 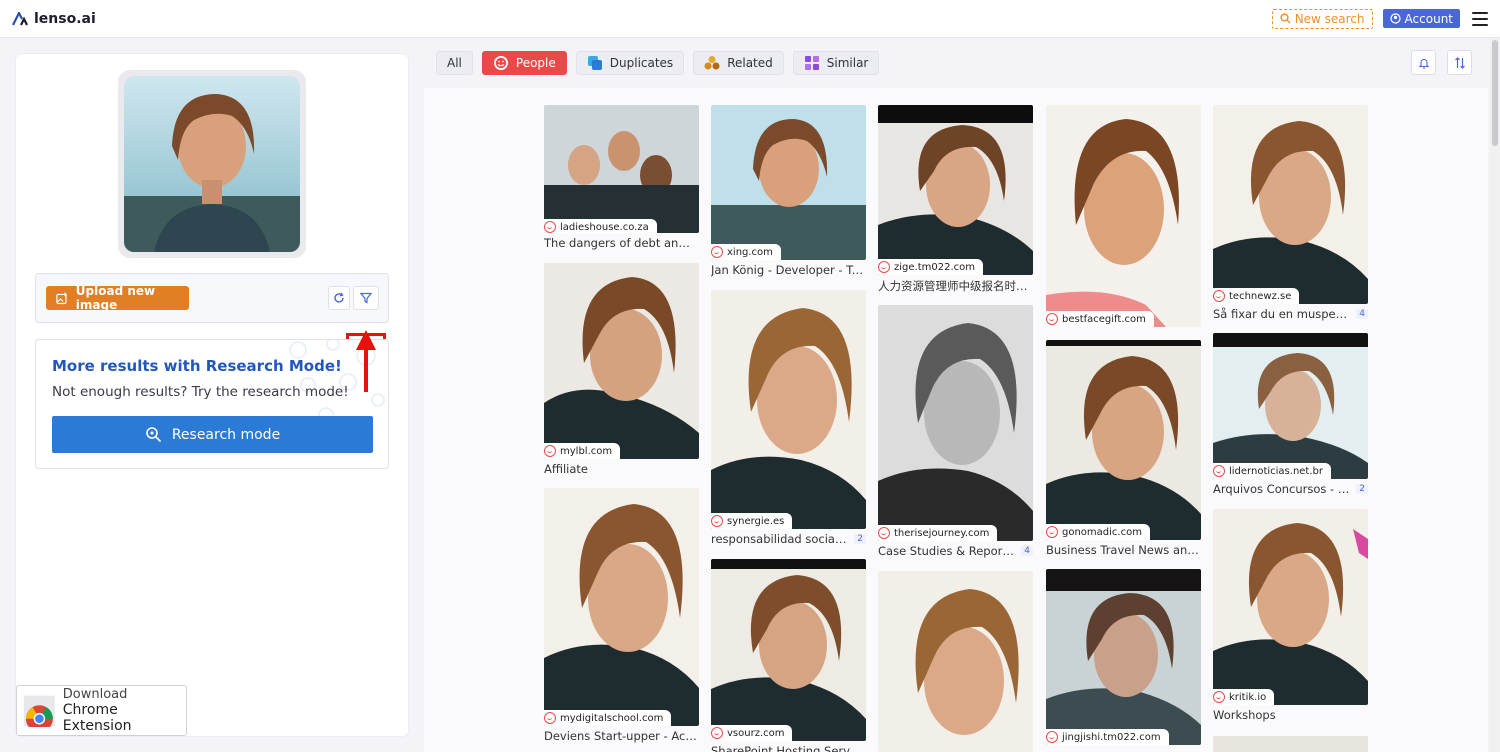 What do you see at coordinates (1495, 395) in the screenshot?
I see `page-scrollbar` at bounding box center [1495, 395].